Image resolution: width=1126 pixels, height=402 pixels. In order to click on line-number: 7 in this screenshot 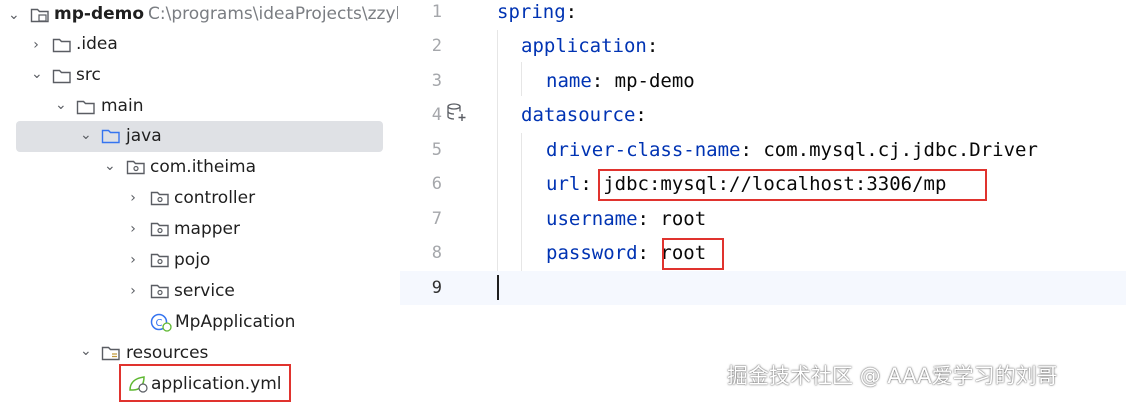, I will do `click(436, 219)`.